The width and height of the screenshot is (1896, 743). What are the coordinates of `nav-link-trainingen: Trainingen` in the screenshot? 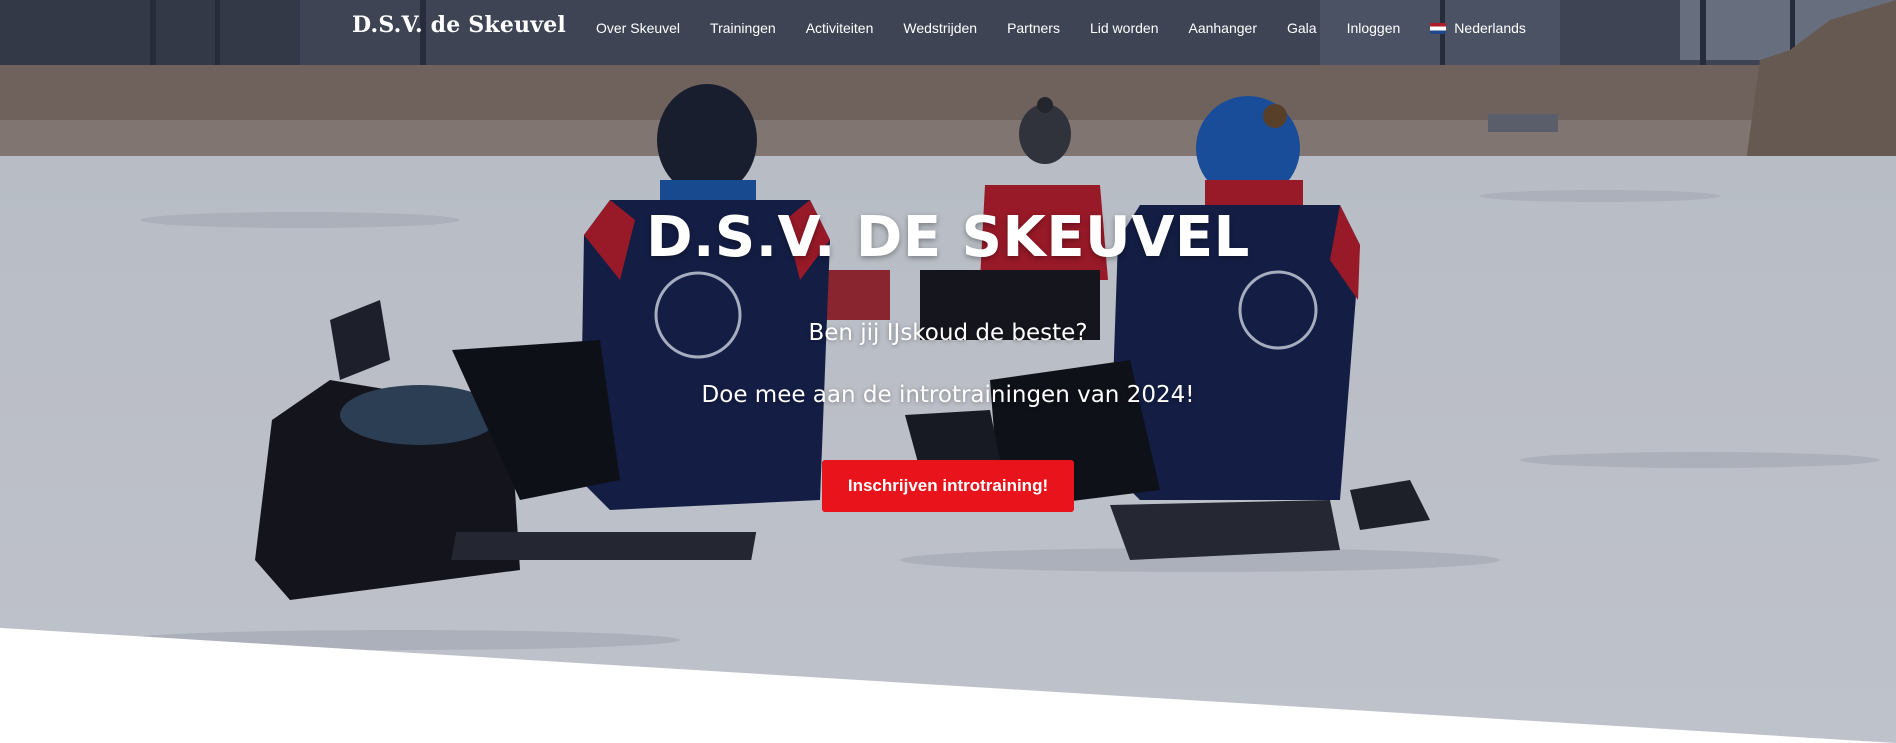 It's located at (743, 28).